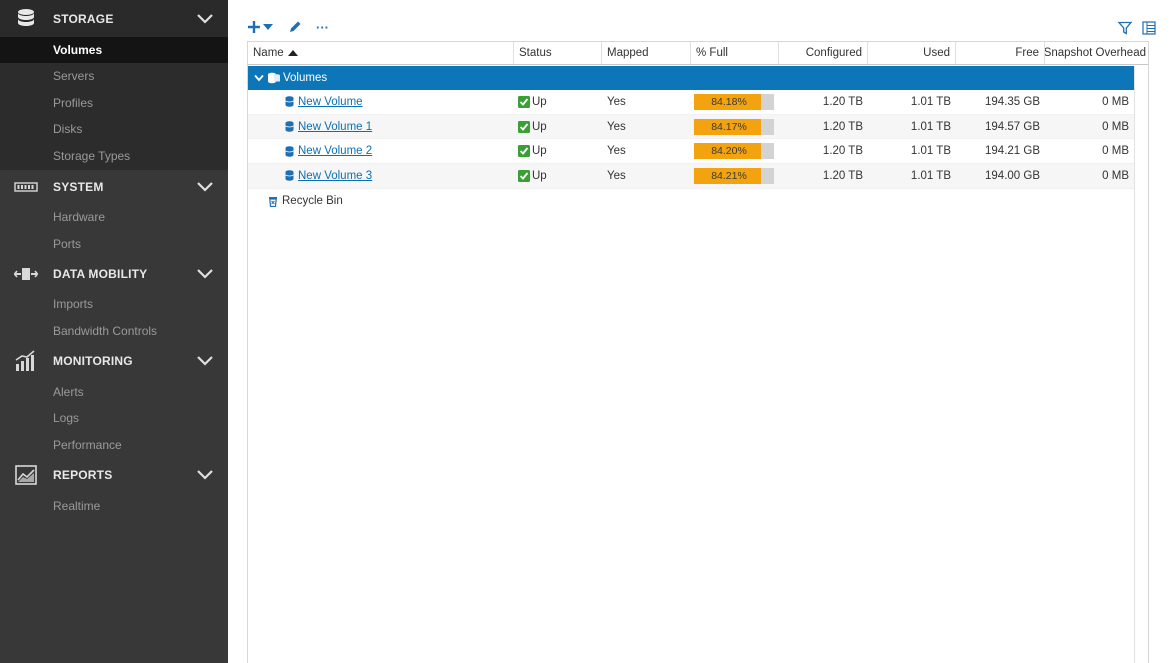 This screenshot has height=663, width=1170. What do you see at coordinates (735, 53) in the screenshot?
I see `column-header-percent-full: % Full` at bounding box center [735, 53].